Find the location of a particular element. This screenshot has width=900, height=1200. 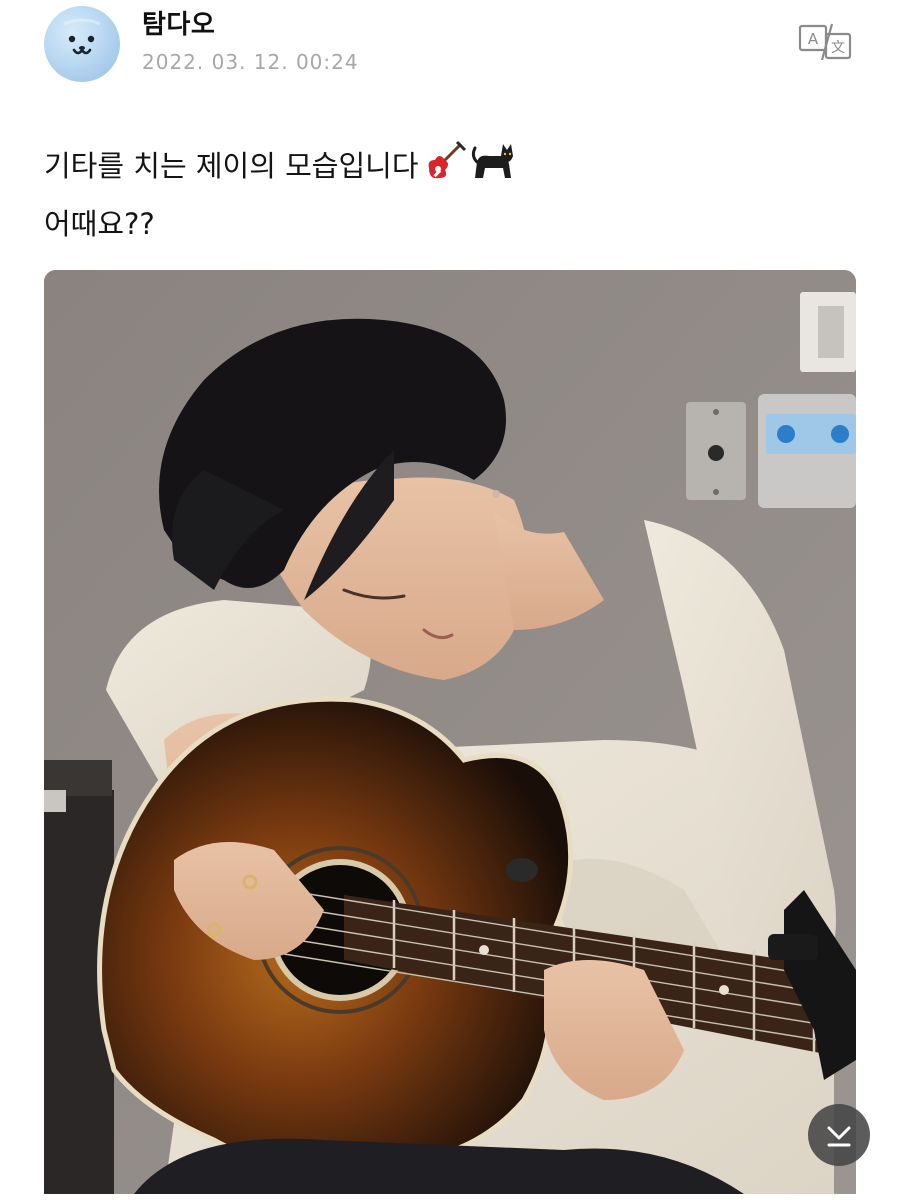

post-text-line: 어때요?? is located at coordinates (450, 224).